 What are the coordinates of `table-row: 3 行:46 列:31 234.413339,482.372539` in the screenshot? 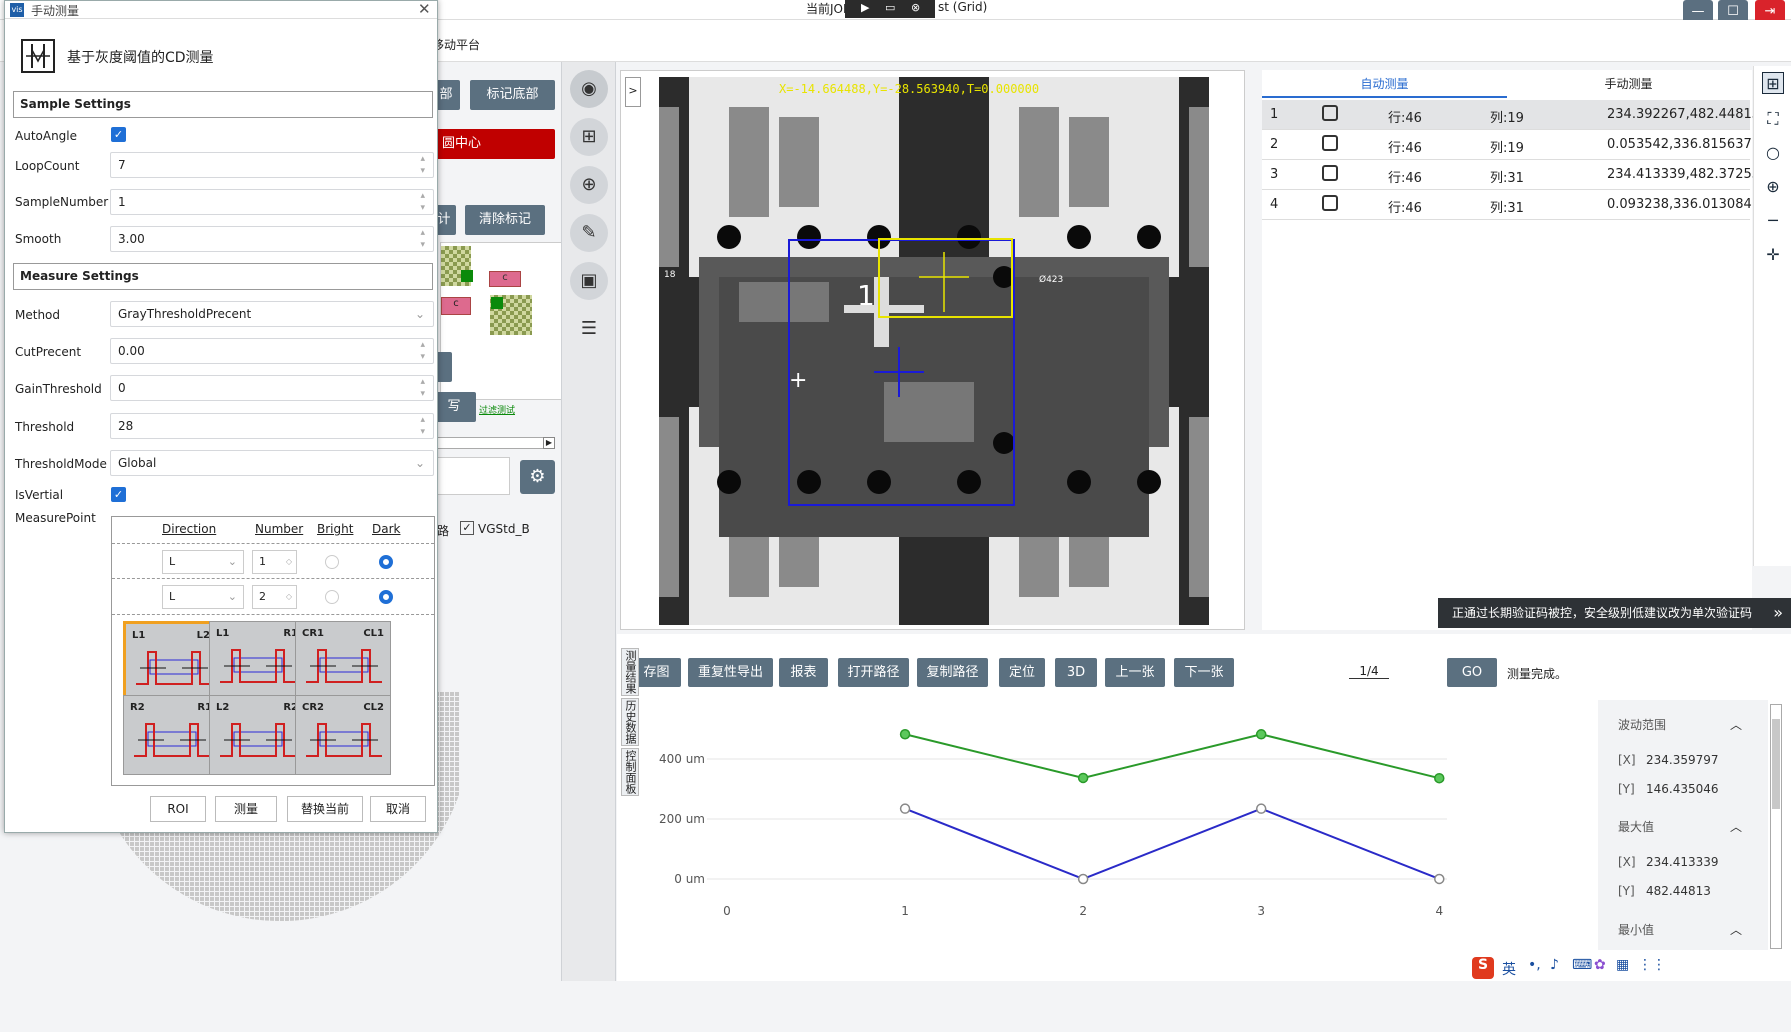 It's located at (1515, 175).